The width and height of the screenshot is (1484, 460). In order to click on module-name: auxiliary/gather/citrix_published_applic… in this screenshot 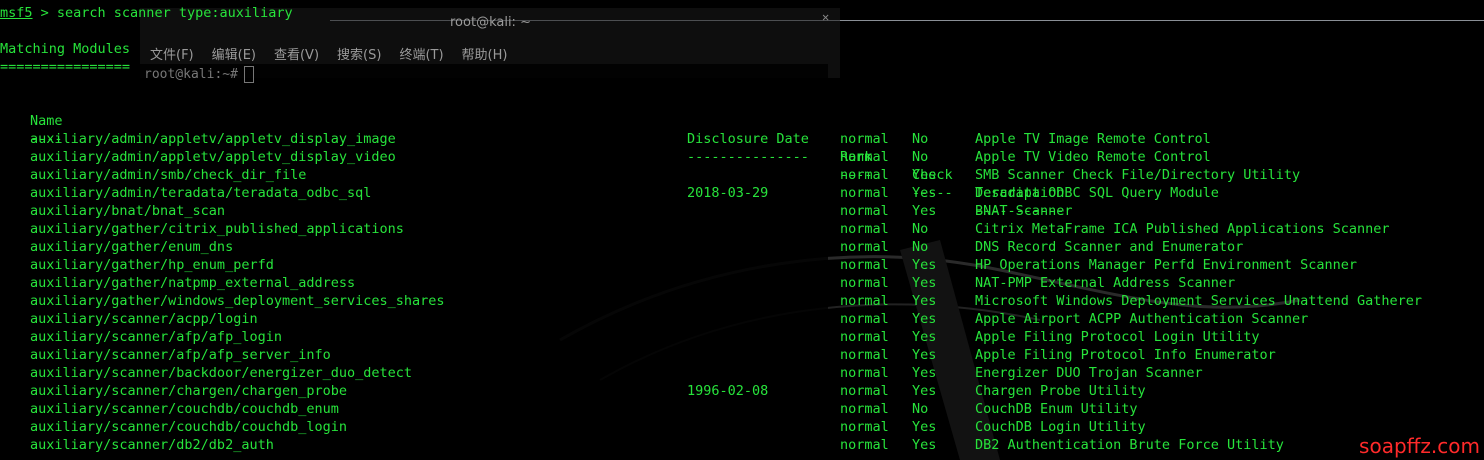, I will do `click(217, 229)`.